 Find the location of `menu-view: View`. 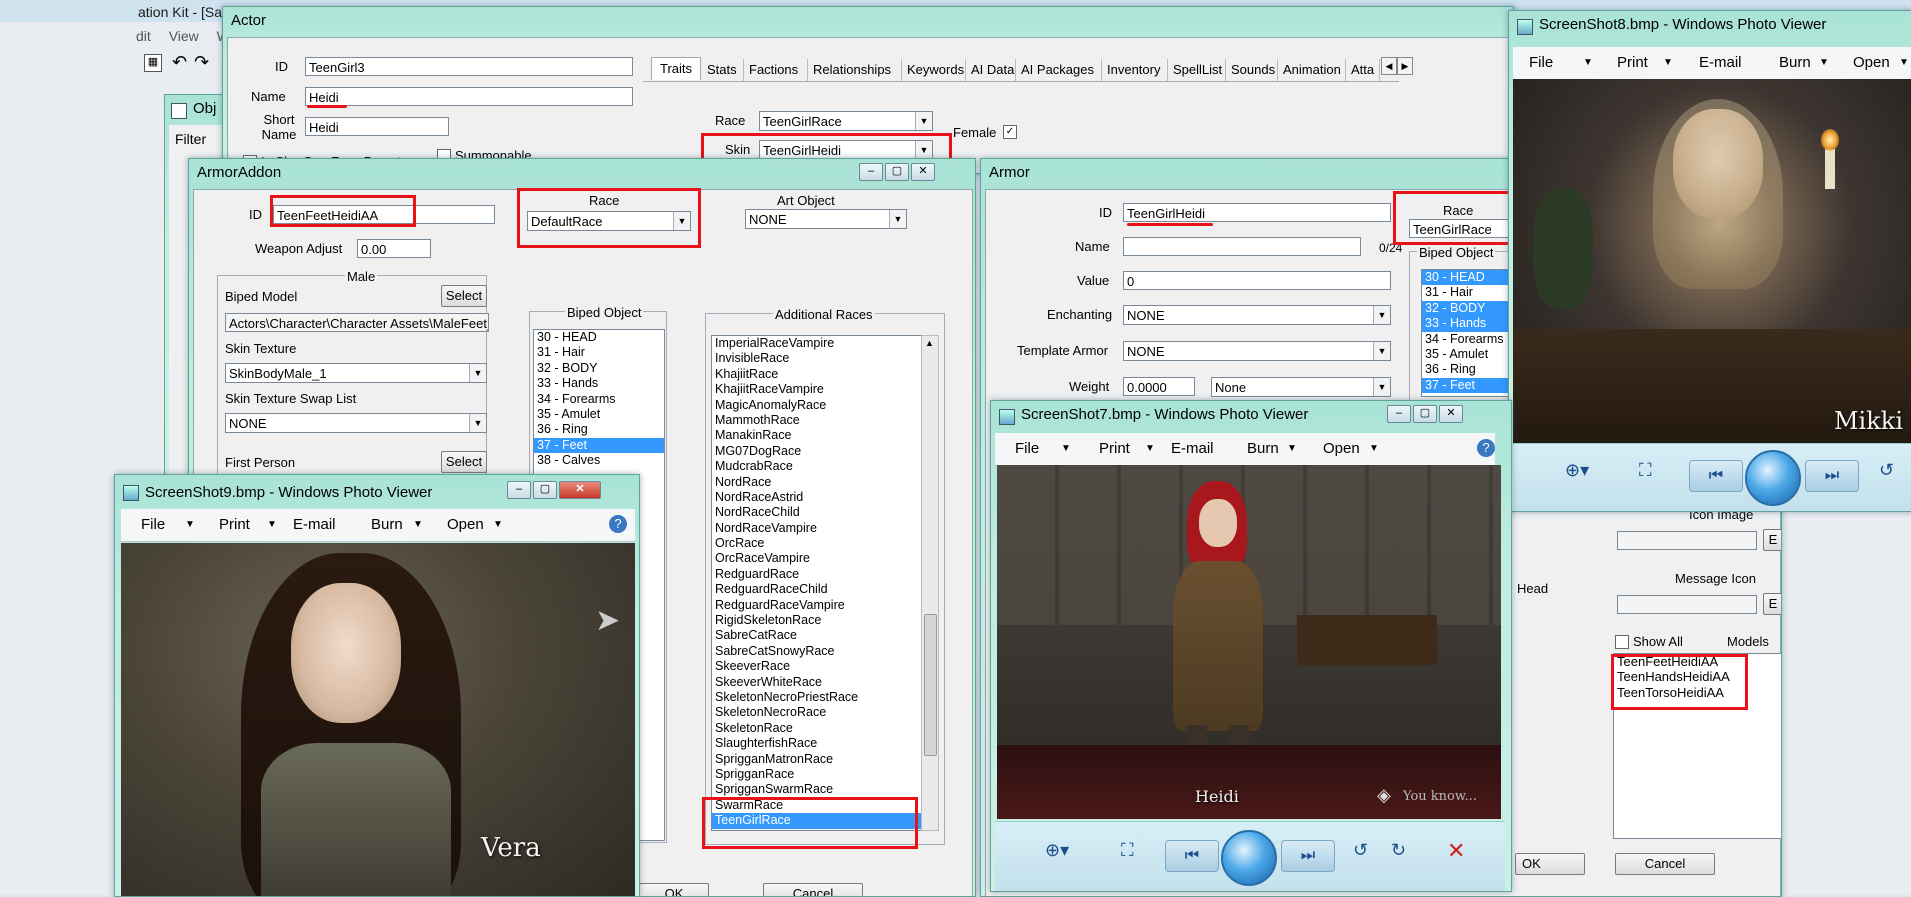

menu-view: View is located at coordinates (184, 36).